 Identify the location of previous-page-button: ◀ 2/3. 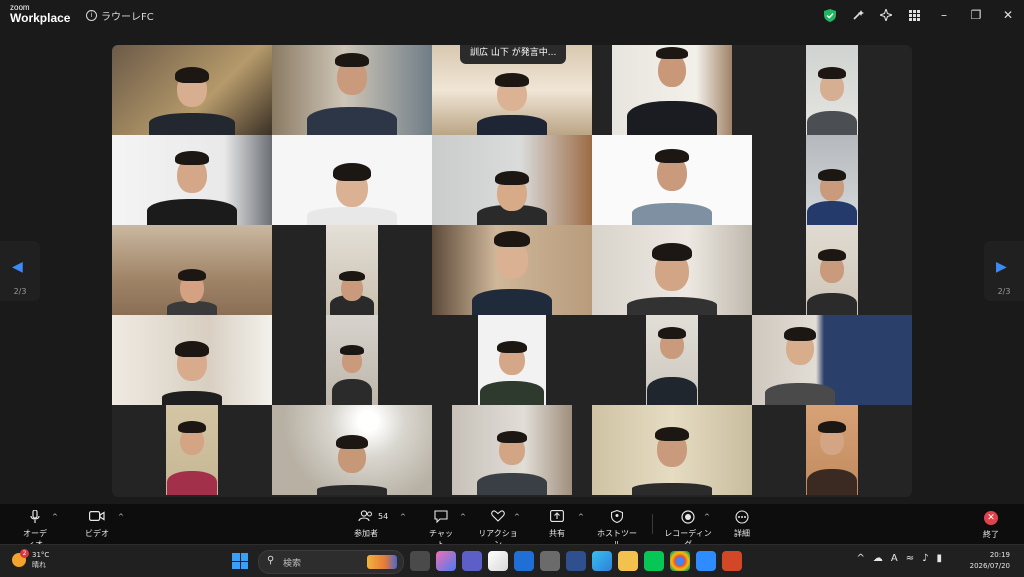
(20, 271).